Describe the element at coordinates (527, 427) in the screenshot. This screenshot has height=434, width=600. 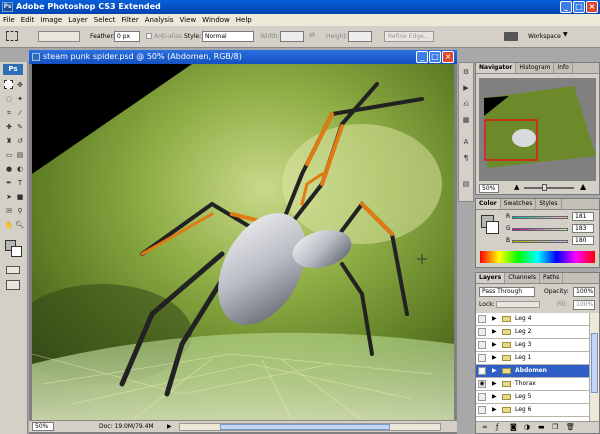
I see `adjustment-layer-icon: ◑` at that location.